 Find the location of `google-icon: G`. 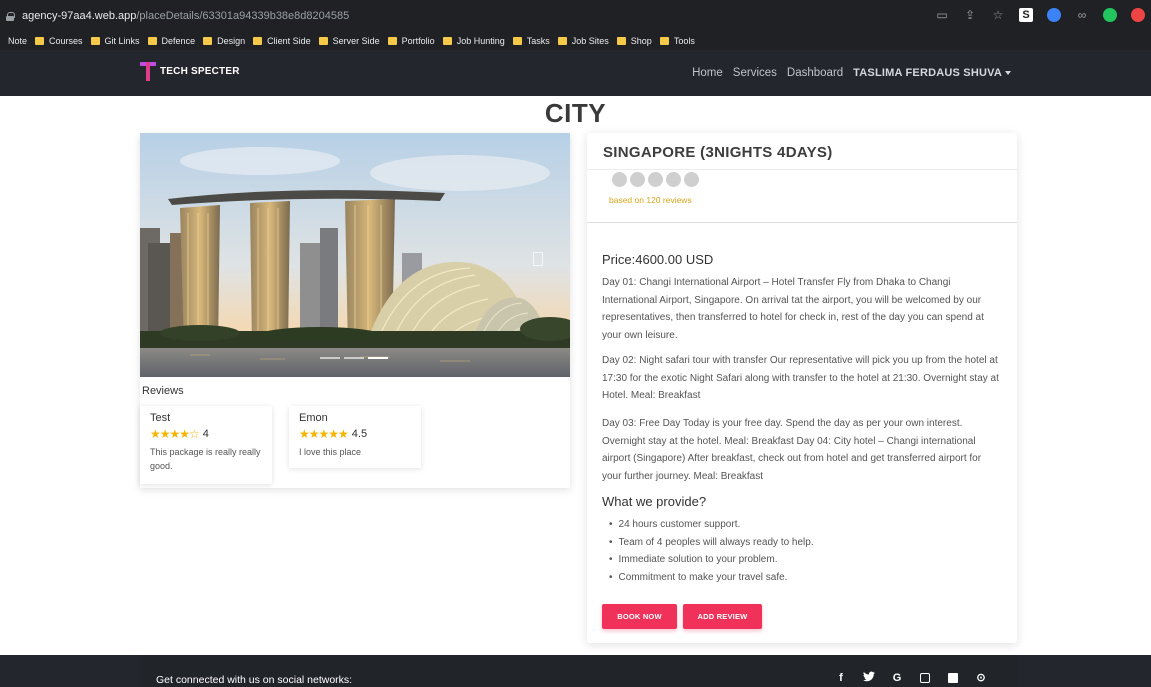

google-icon: G is located at coordinates (897, 679).